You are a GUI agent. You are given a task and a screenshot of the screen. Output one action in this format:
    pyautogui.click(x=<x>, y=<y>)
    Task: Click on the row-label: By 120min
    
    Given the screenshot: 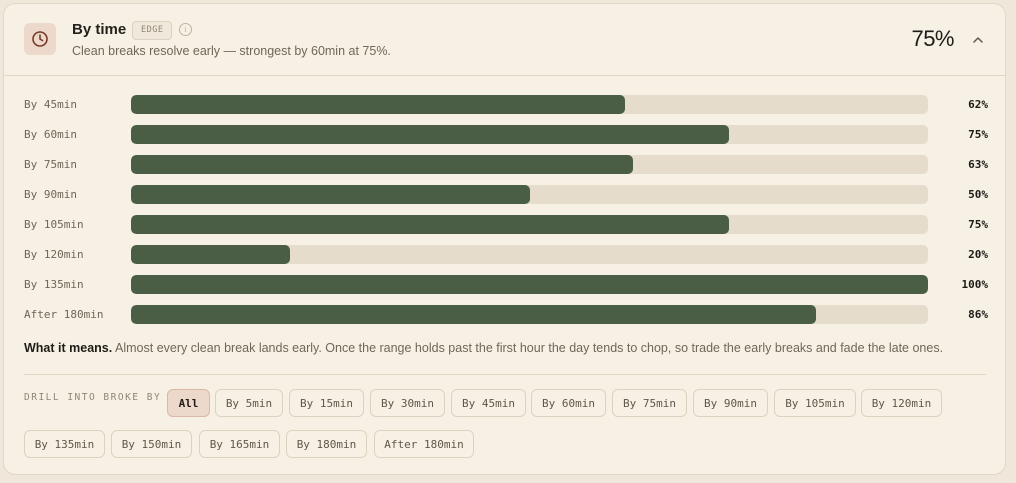 What is the action you would take?
    pyautogui.click(x=54, y=254)
    